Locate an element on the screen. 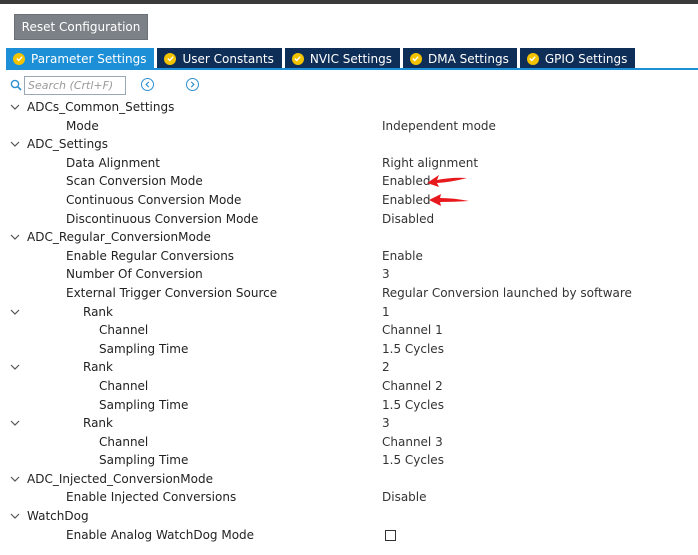 This screenshot has height=555, width=698. search-icon is located at coordinates (16, 85).